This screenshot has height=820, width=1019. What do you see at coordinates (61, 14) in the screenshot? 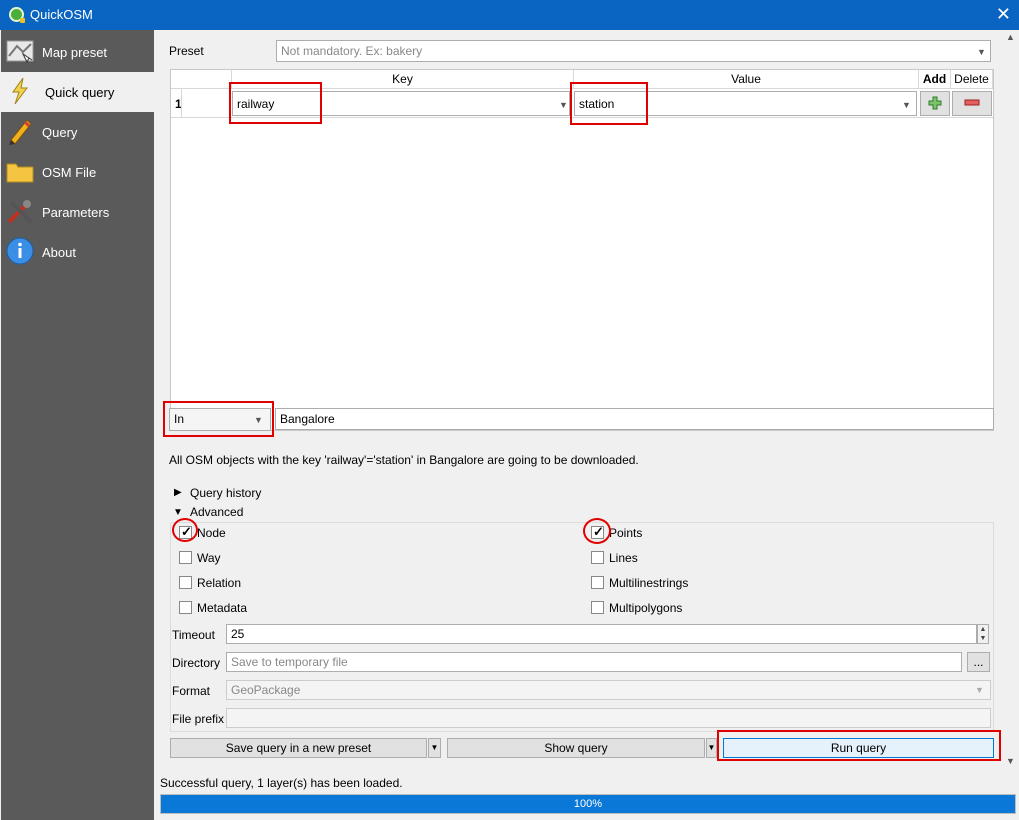
I see `window-title: QuickOSM` at bounding box center [61, 14].